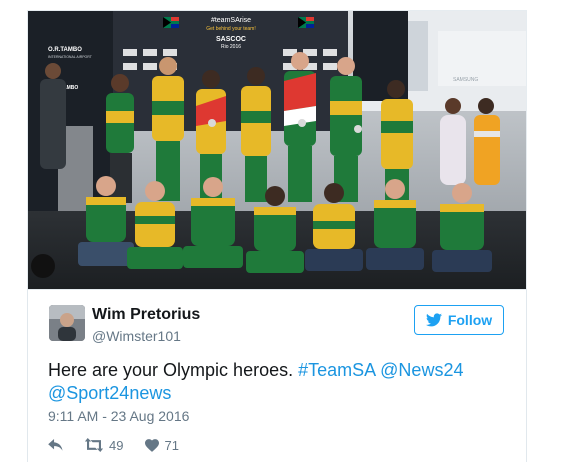 The width and height of the screenshot is (578, 462). I want to click on backdrop-tagline: Get behind your team!, so click(230, 29).